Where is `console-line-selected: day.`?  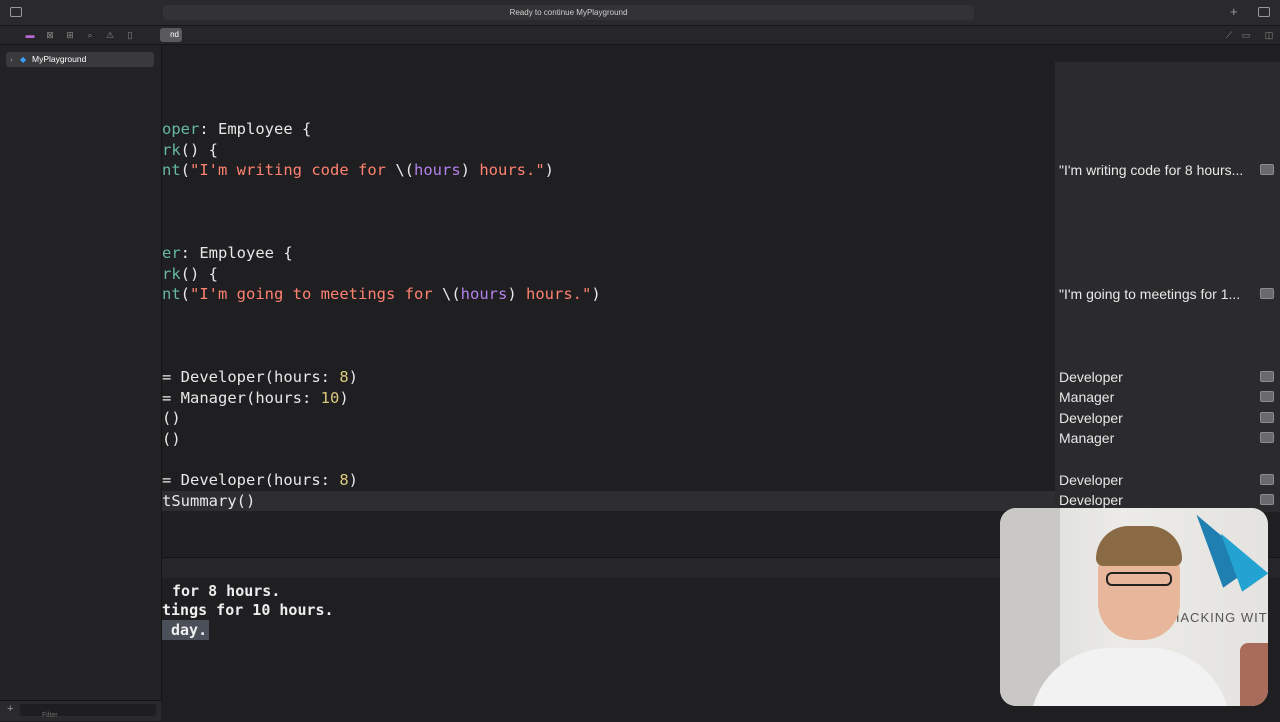
console-line-selected: day. is located at coordinates (186, 630).